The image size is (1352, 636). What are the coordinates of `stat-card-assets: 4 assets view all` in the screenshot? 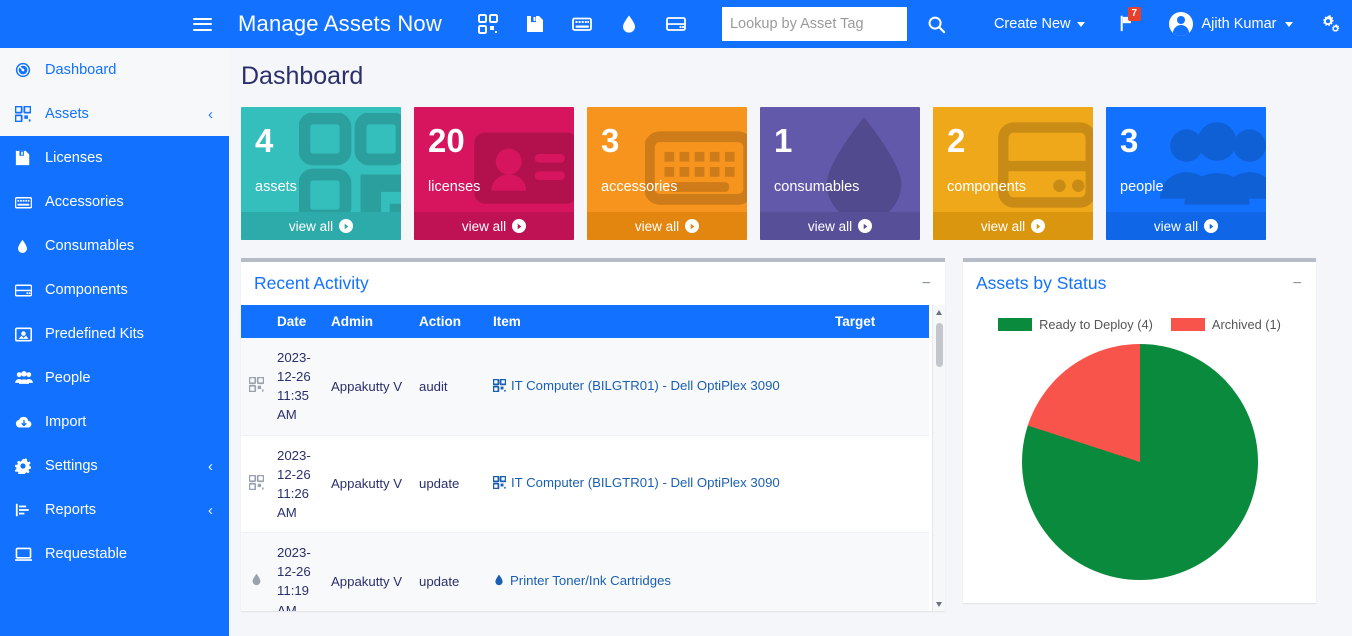 It's located at (321, 173).